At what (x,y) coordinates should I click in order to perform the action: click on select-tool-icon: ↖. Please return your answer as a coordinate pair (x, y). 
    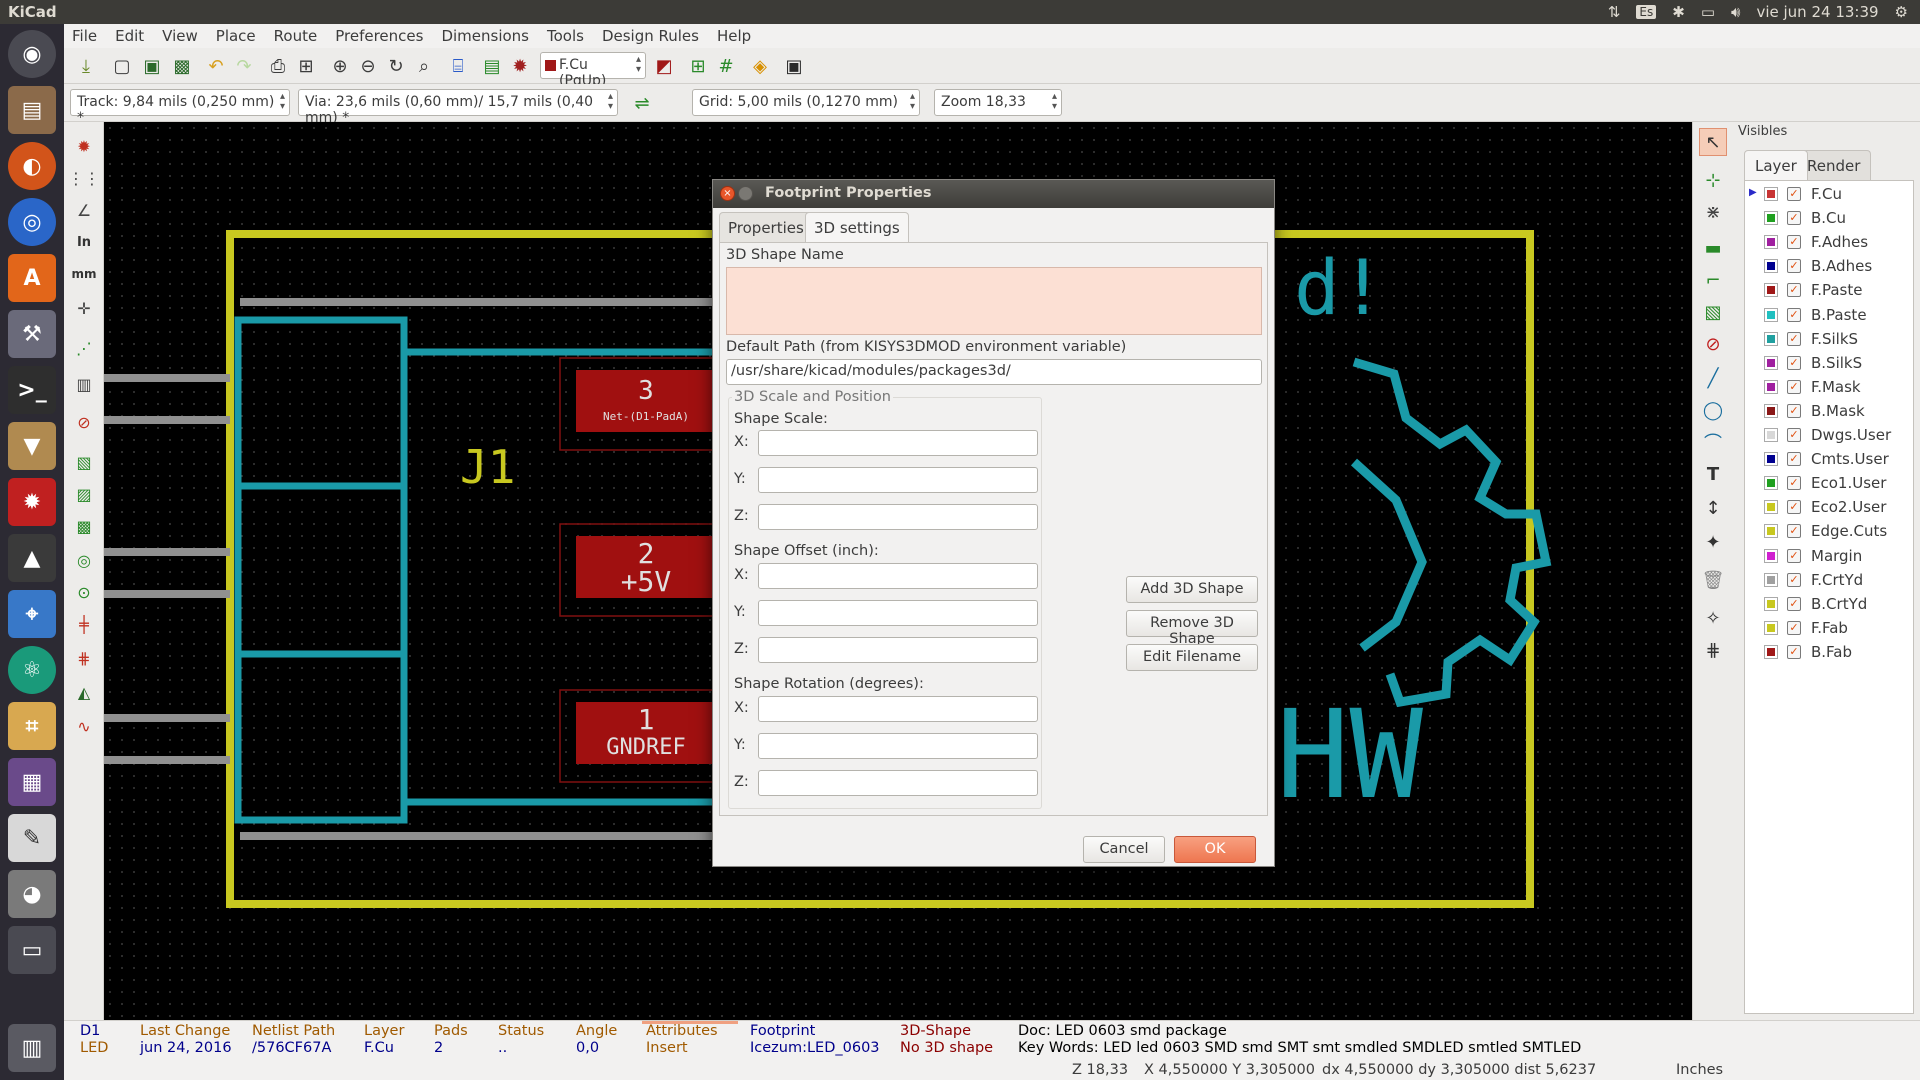
    Looking at the image, I should click on (1713, 142).